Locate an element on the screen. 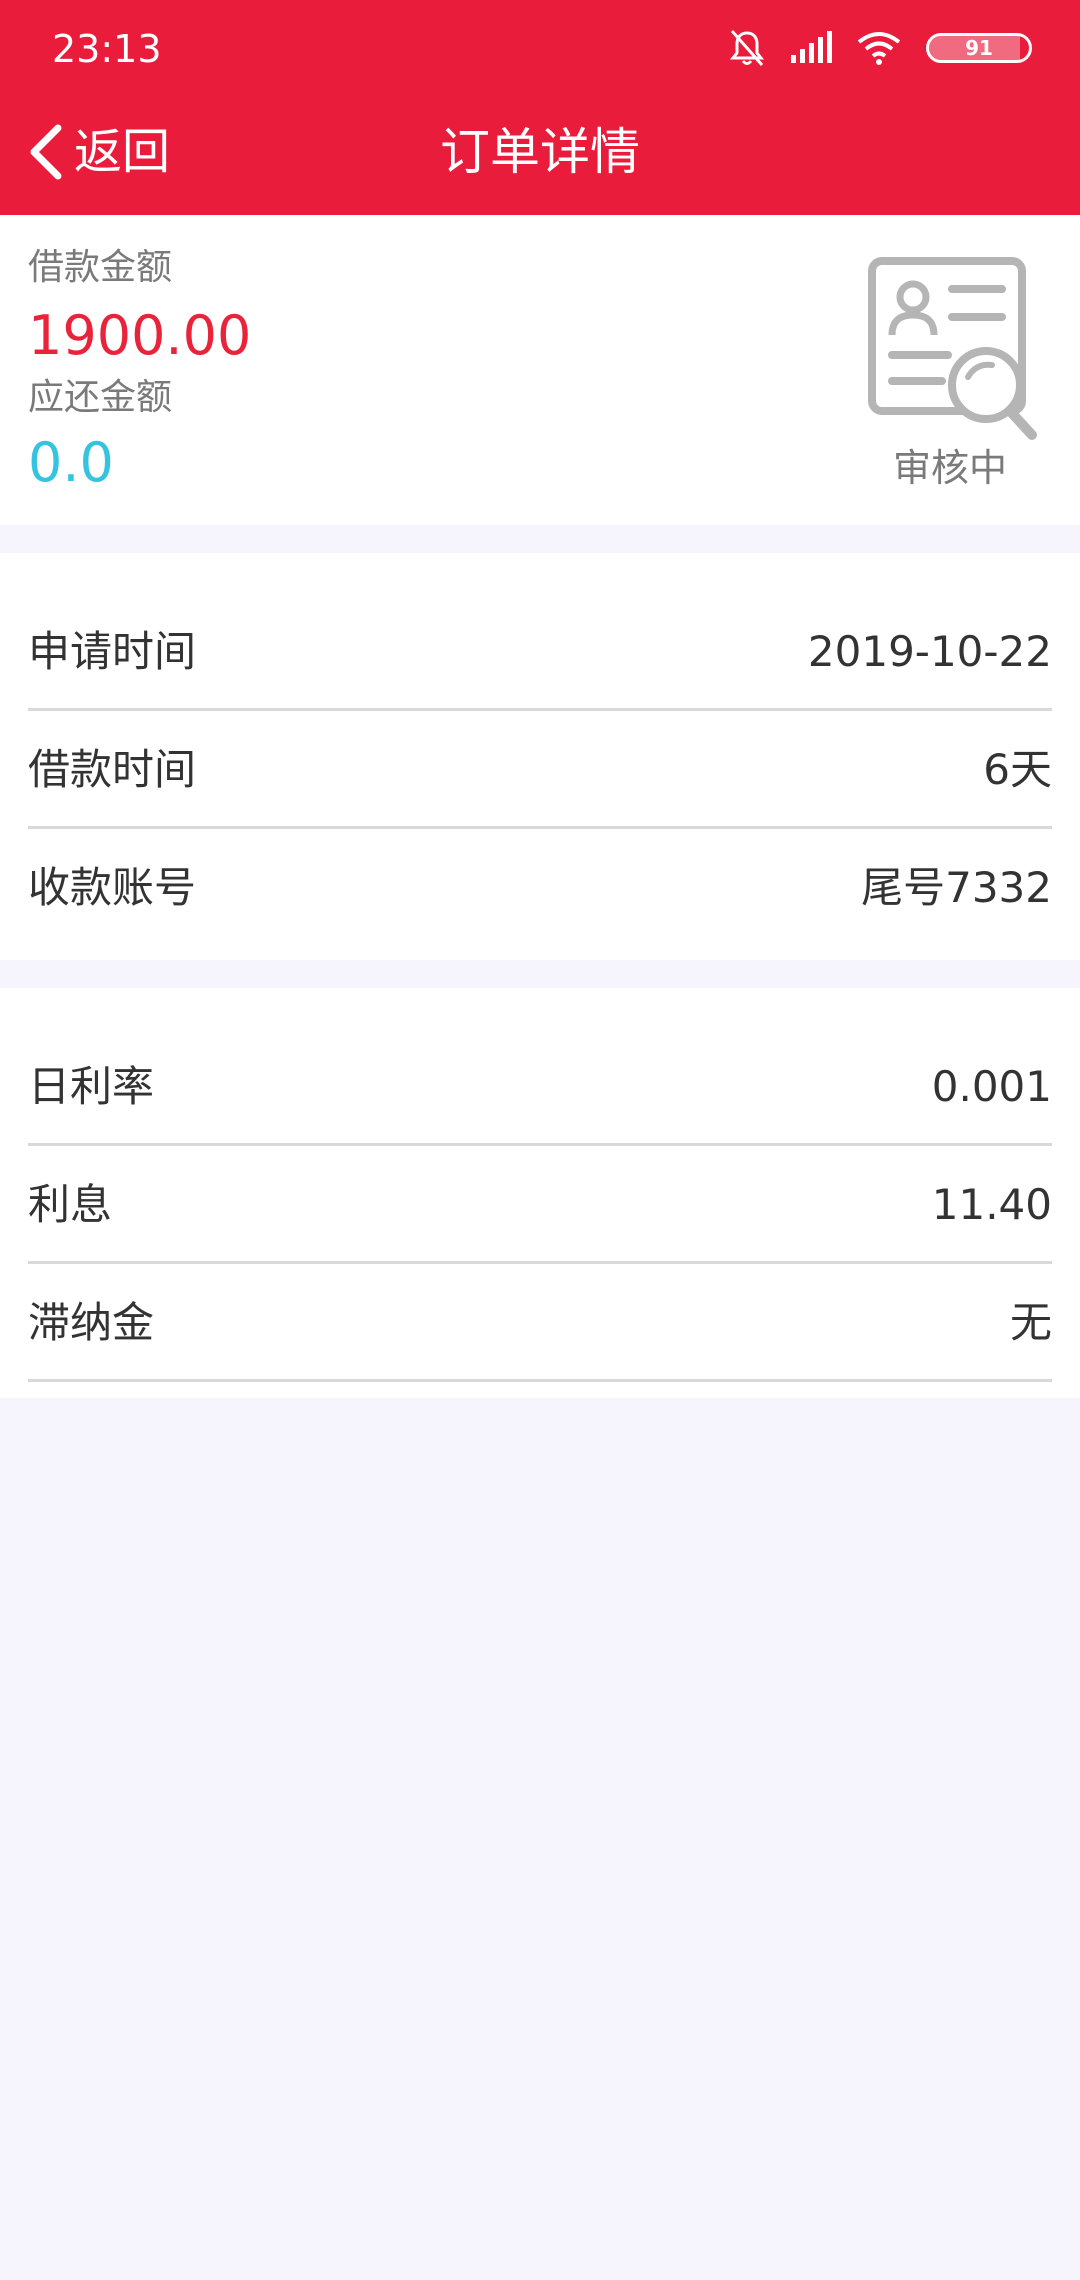 Image resolution: width=1080 pixels, height=2280 pixels. status-icons: 91 is located at coordinates (880, 48).